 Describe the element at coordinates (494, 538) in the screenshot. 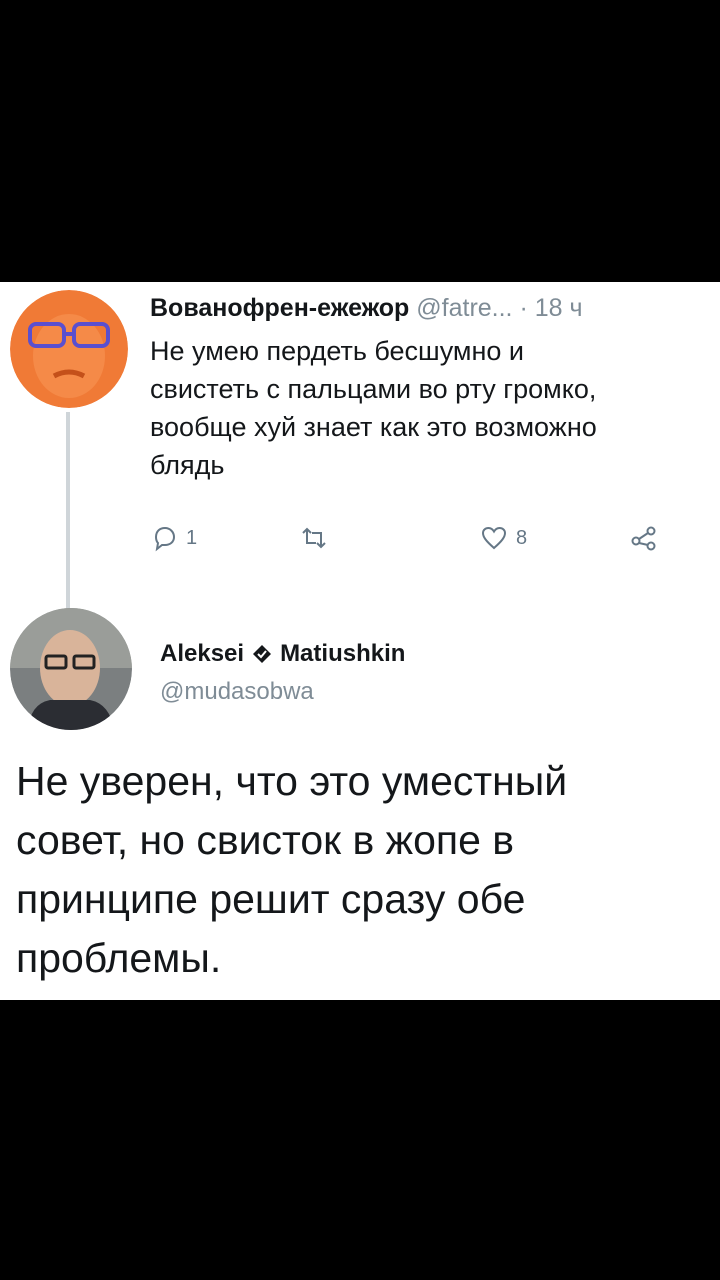

I see `like-icon` at that location.